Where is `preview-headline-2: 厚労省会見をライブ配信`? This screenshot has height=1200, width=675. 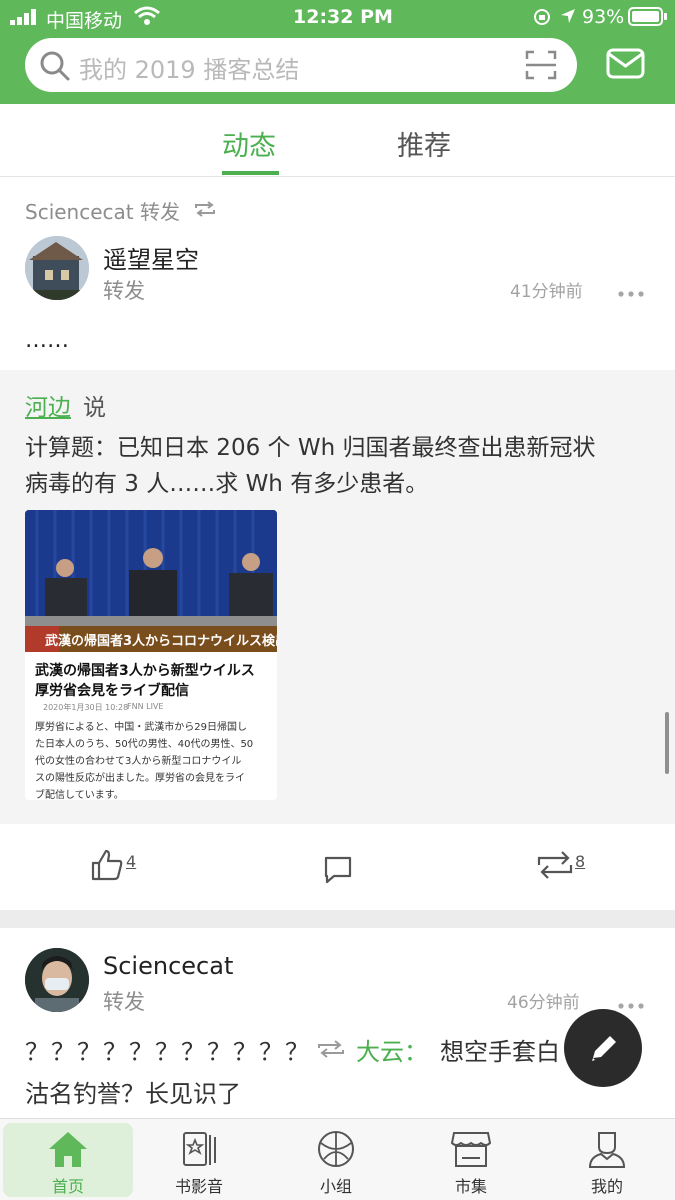
preview-headline-2: 厚労省会見をライブ配信 is located at coordinates (112, 691).